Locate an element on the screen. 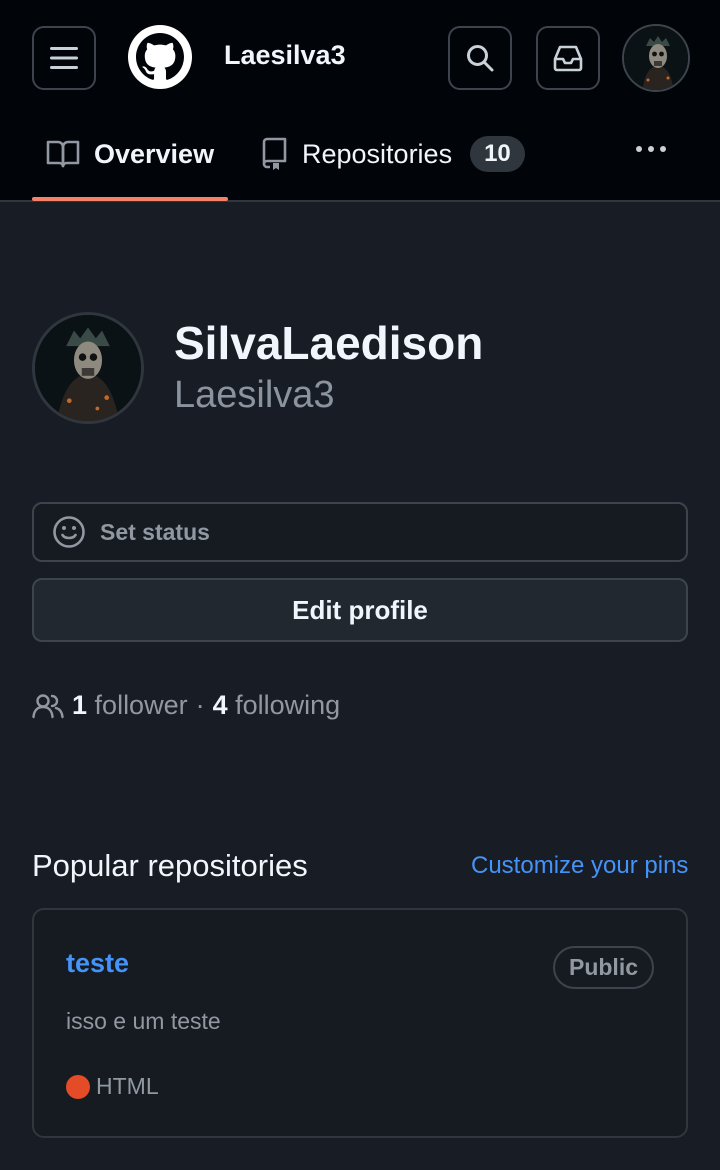  repositories-count-badge: 10 is located at coordinates (497, 154).